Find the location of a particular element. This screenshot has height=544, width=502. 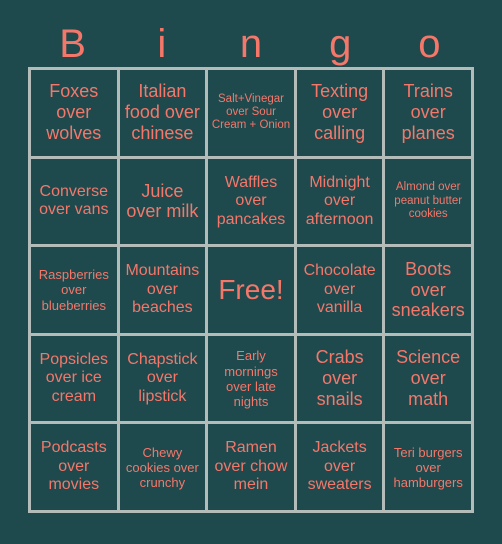

bingo-cell-label: Early mornings over late nights is located at coordinates (251, 378).